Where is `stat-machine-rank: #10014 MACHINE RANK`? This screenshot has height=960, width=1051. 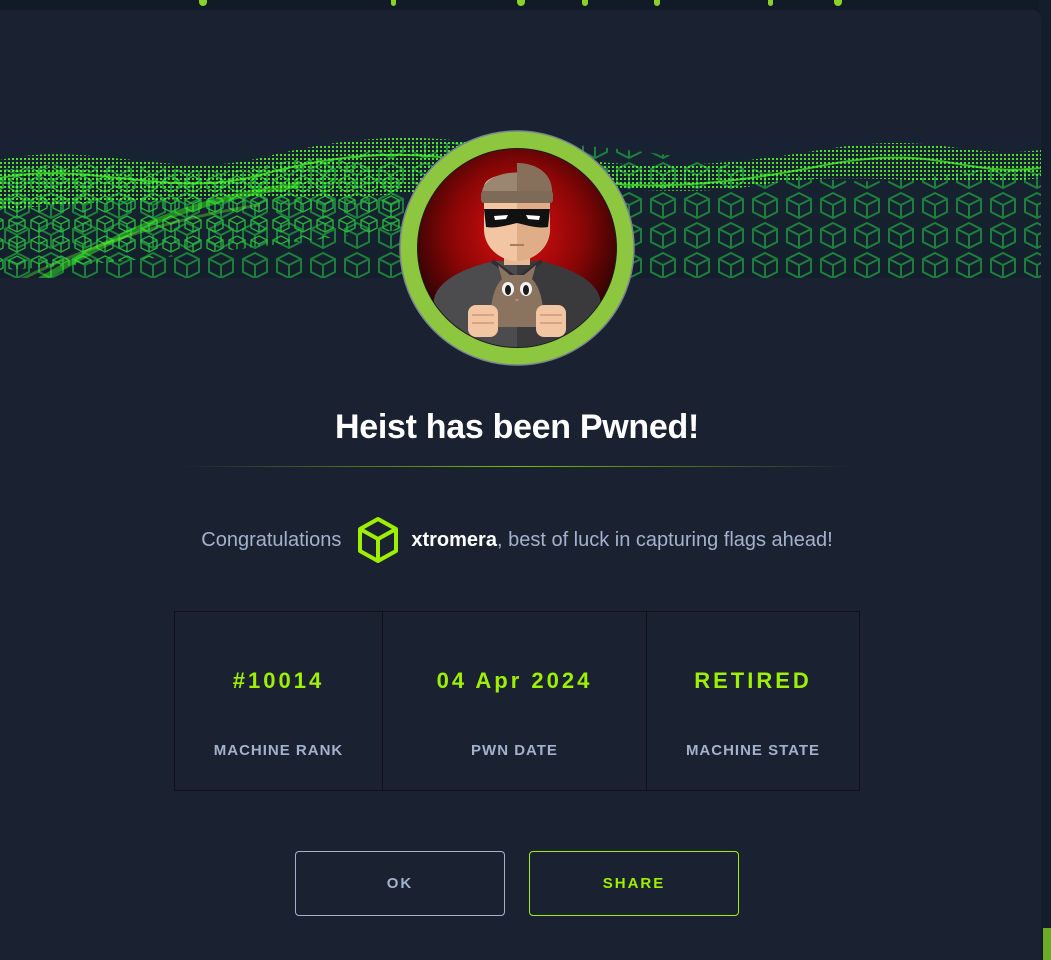 stat-machine-rank: #10014 MACHINE RANK is located at coordinates (279, 701).